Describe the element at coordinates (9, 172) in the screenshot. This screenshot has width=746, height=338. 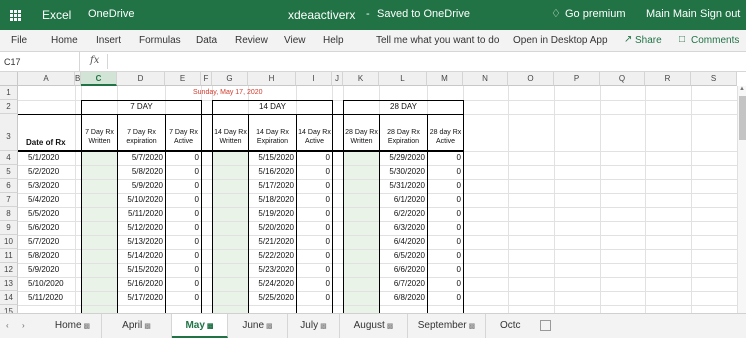
I see `row-header-5: 5` at that location.